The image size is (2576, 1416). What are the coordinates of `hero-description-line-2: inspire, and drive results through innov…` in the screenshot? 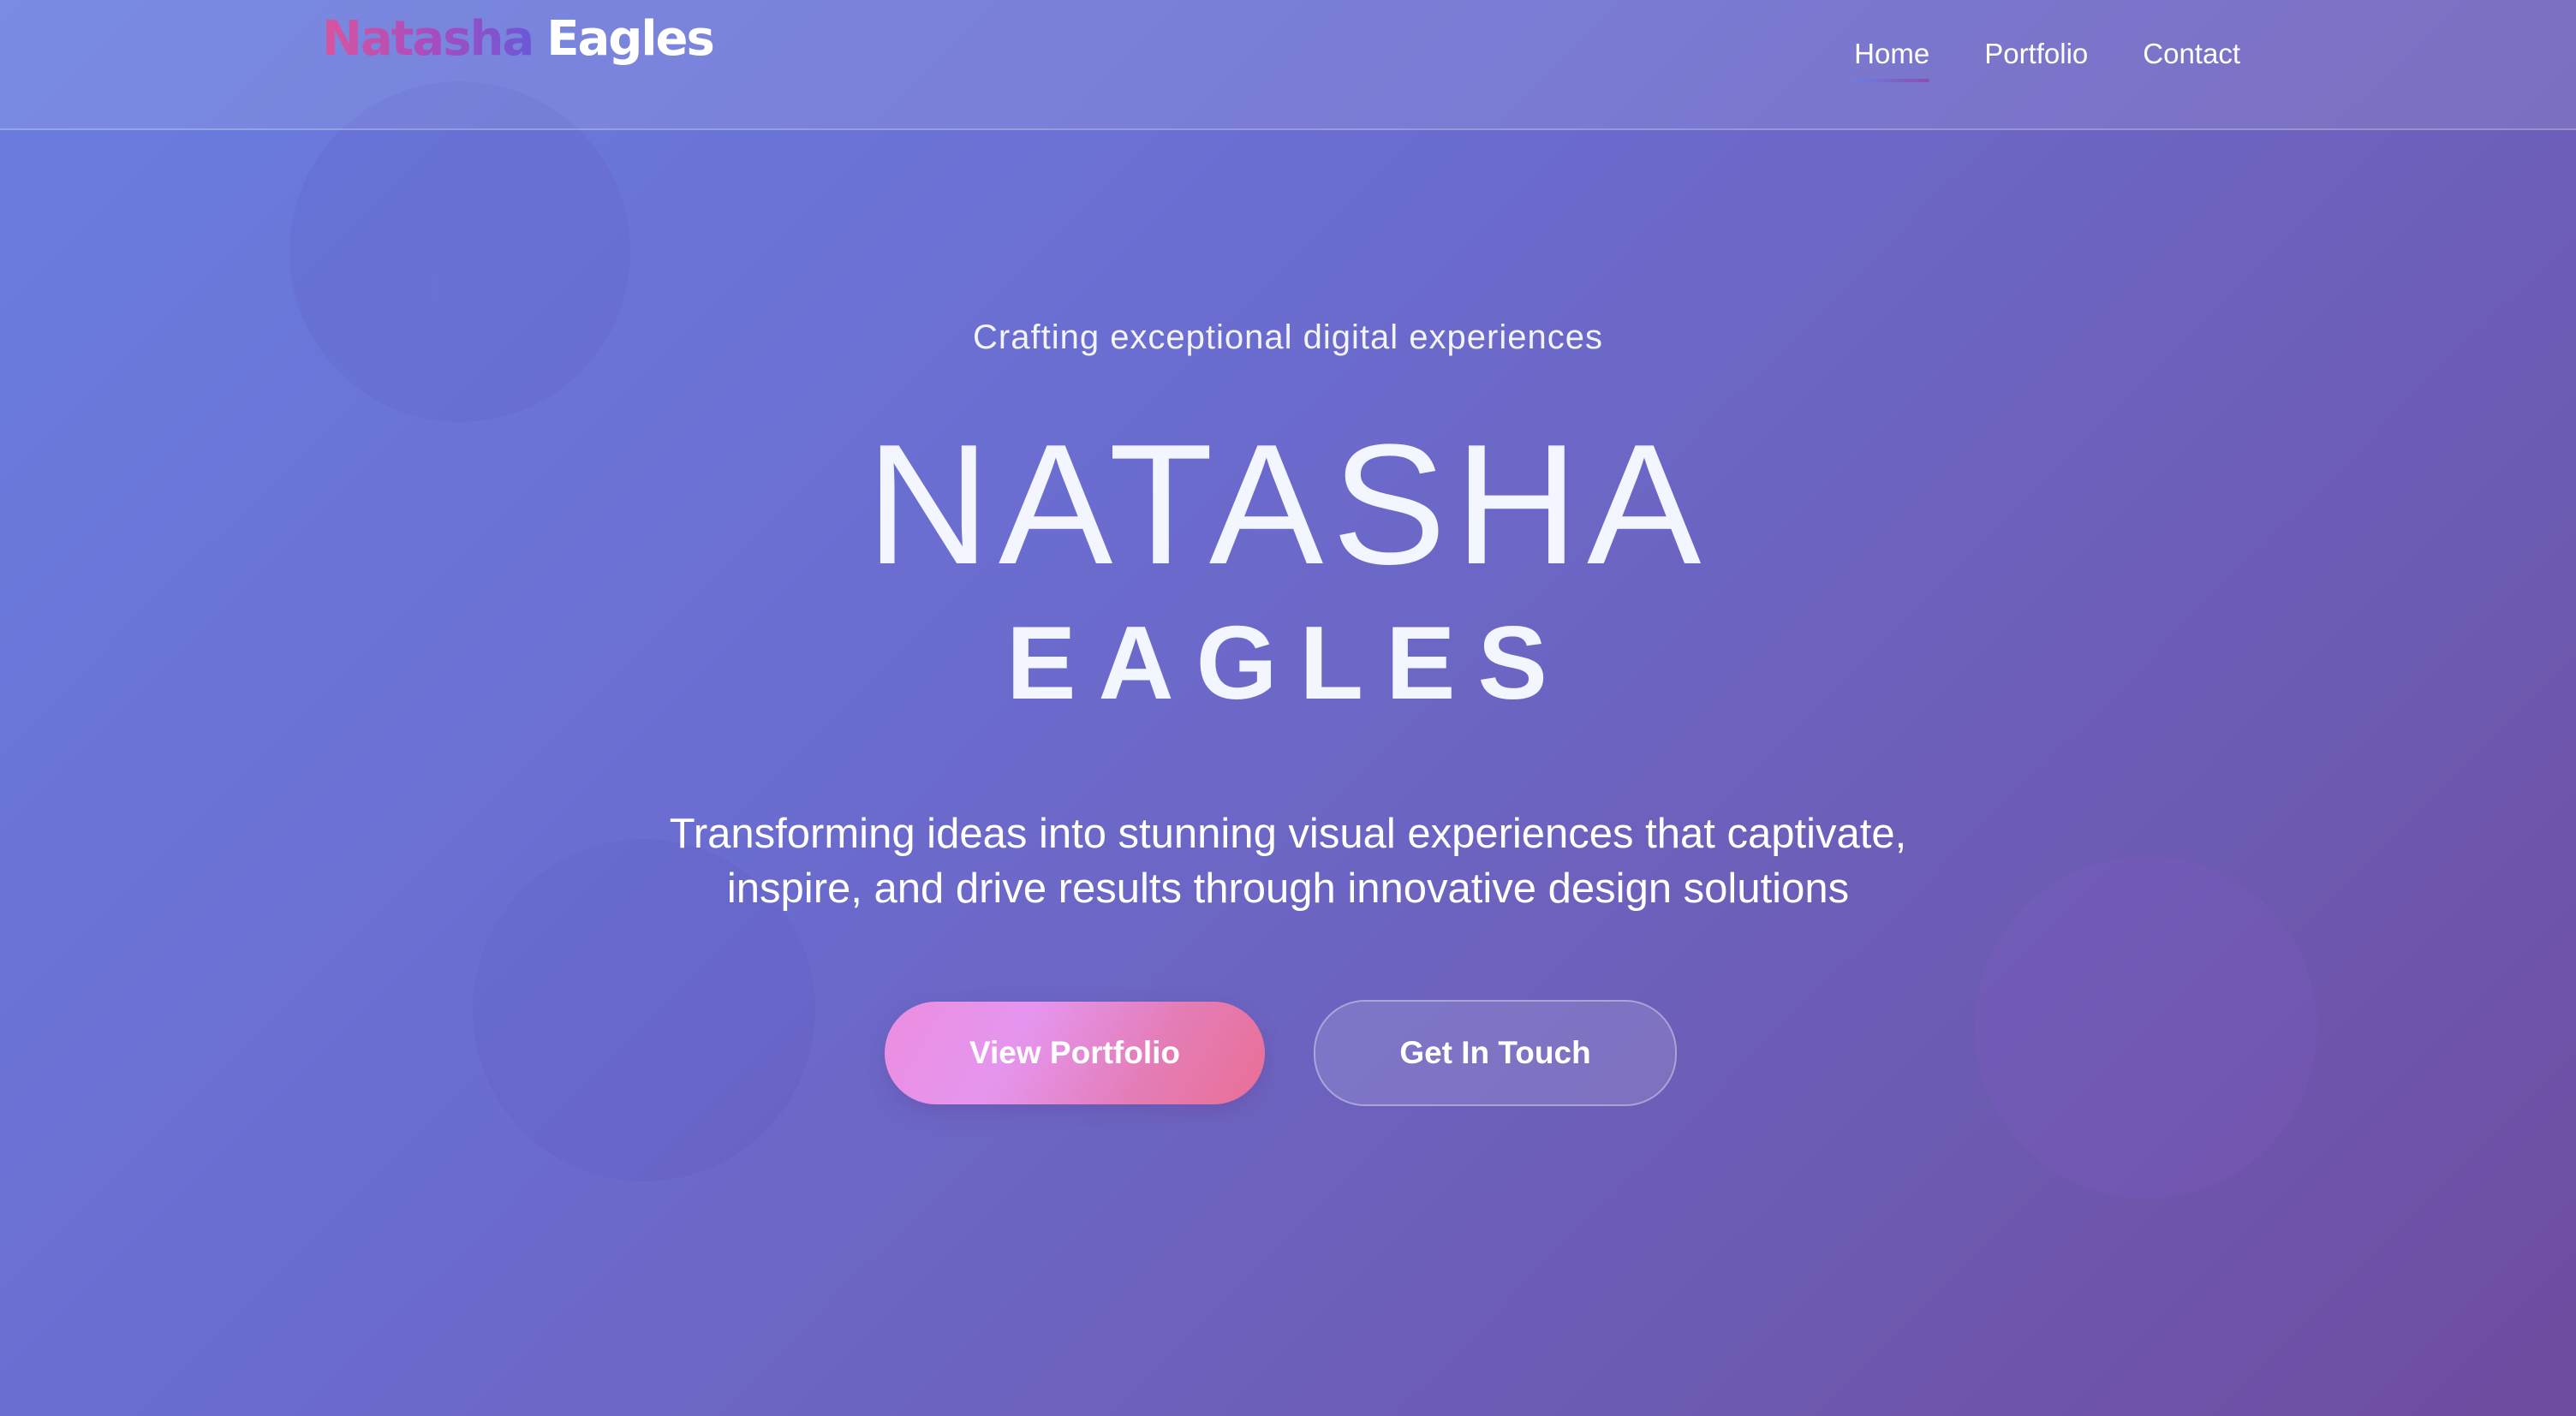 It's located at (1288, 889).